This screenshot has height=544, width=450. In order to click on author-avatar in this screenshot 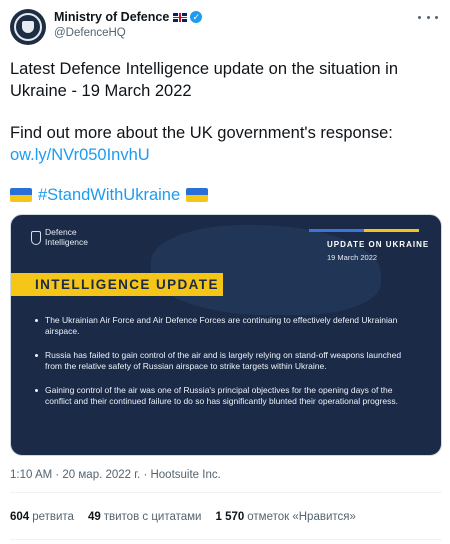, I will do `click(28, 27)`.